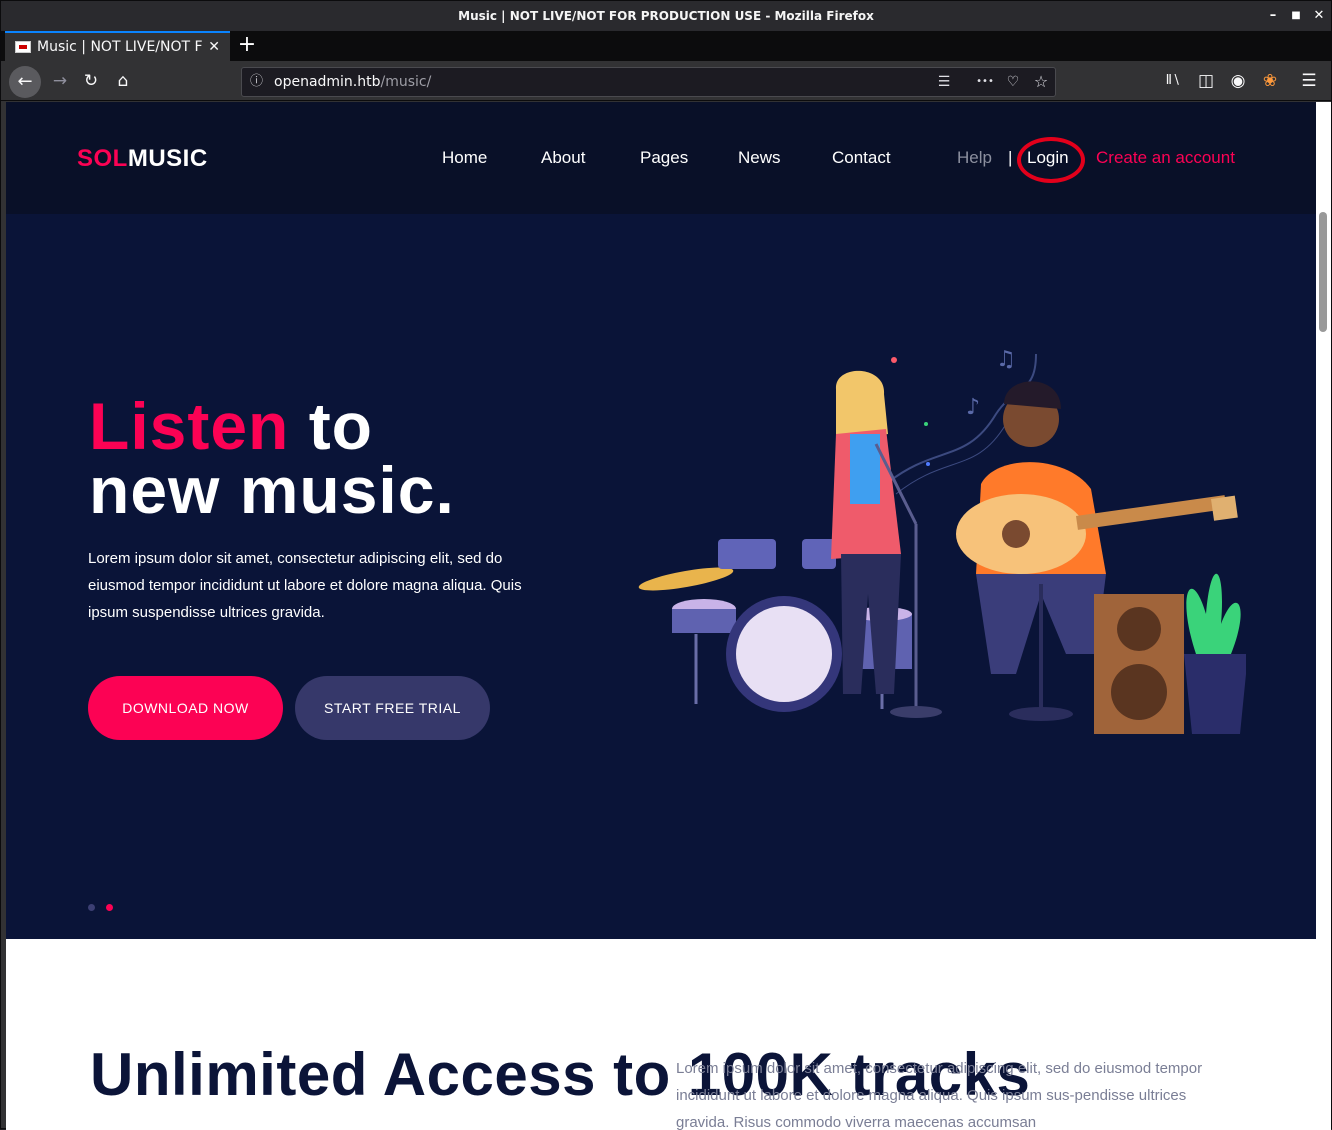  Describe the element at coordinates (1165, 158) in the screenshot. I see `create-account-link: Create an account` at that location.